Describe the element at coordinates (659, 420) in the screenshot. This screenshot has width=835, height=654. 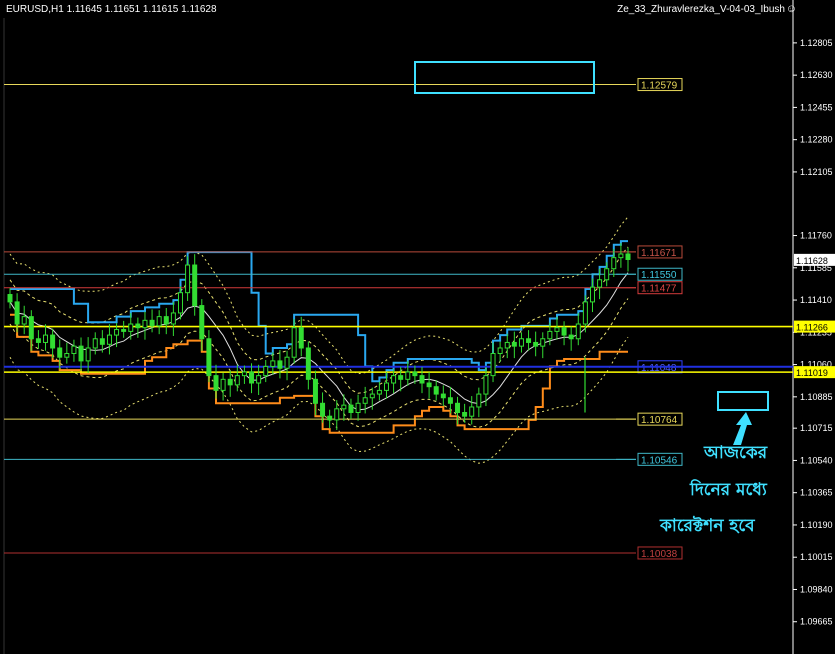
I see `level-label: 1.10764` at that location.